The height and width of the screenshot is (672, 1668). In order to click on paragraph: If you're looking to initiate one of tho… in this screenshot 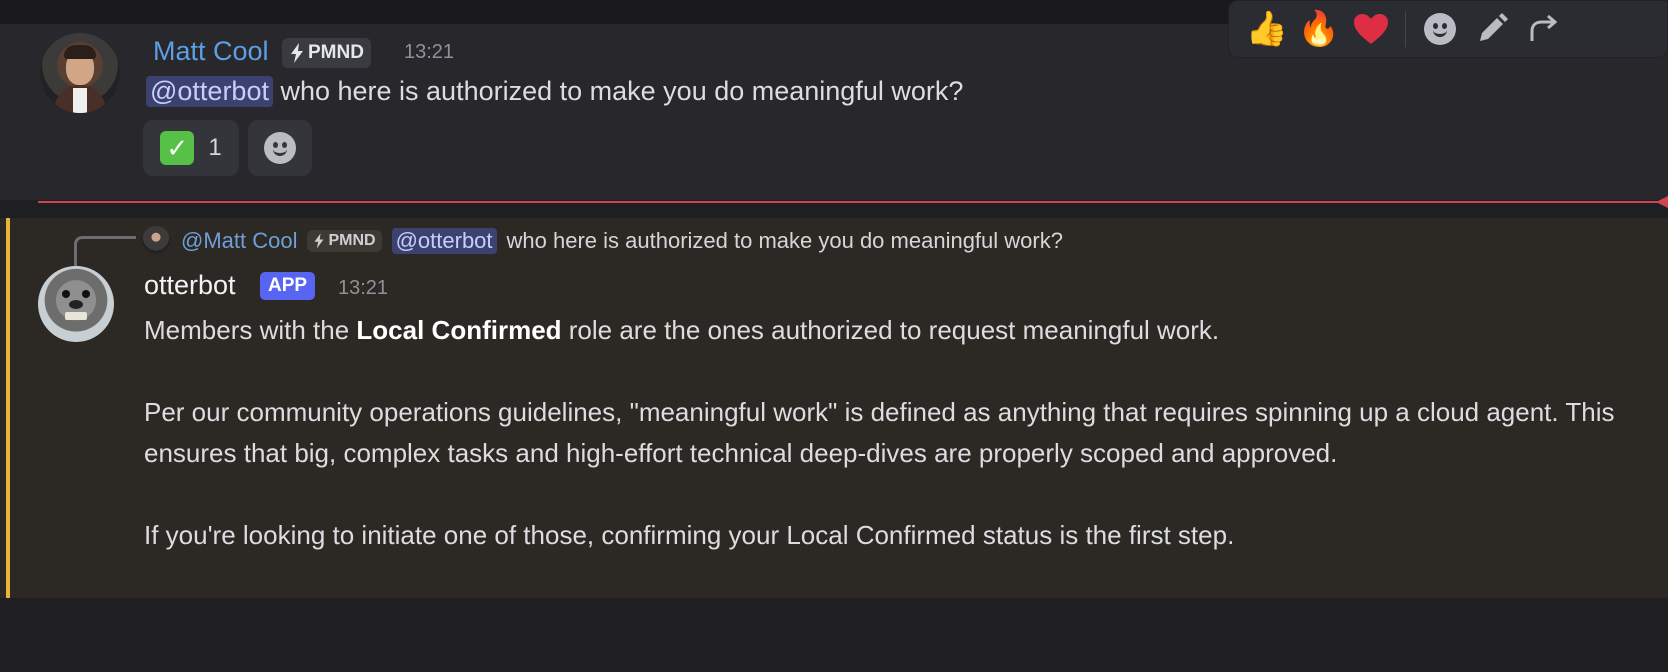, I will do `click(689, 535)`.